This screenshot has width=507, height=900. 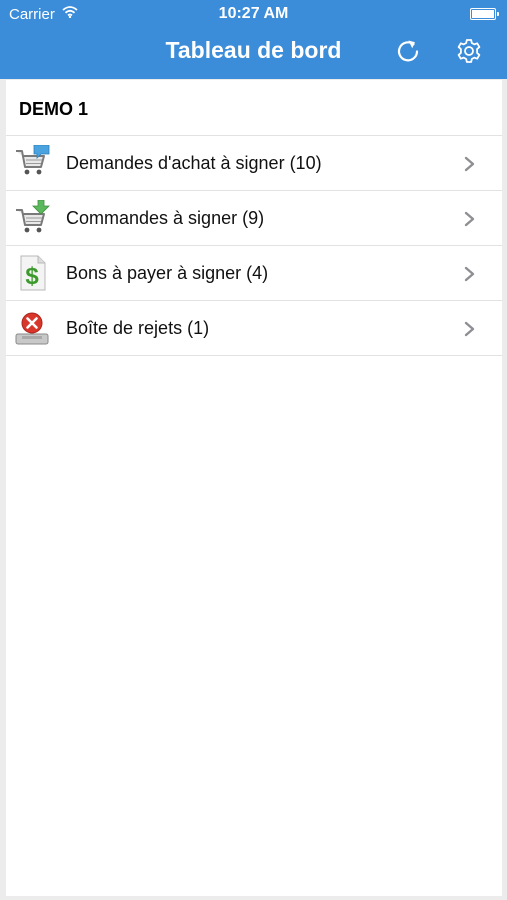 What do you see at coordinates (469, 51) in the screenshot?
I see `gear-icon` at bounding box center [469, 51].